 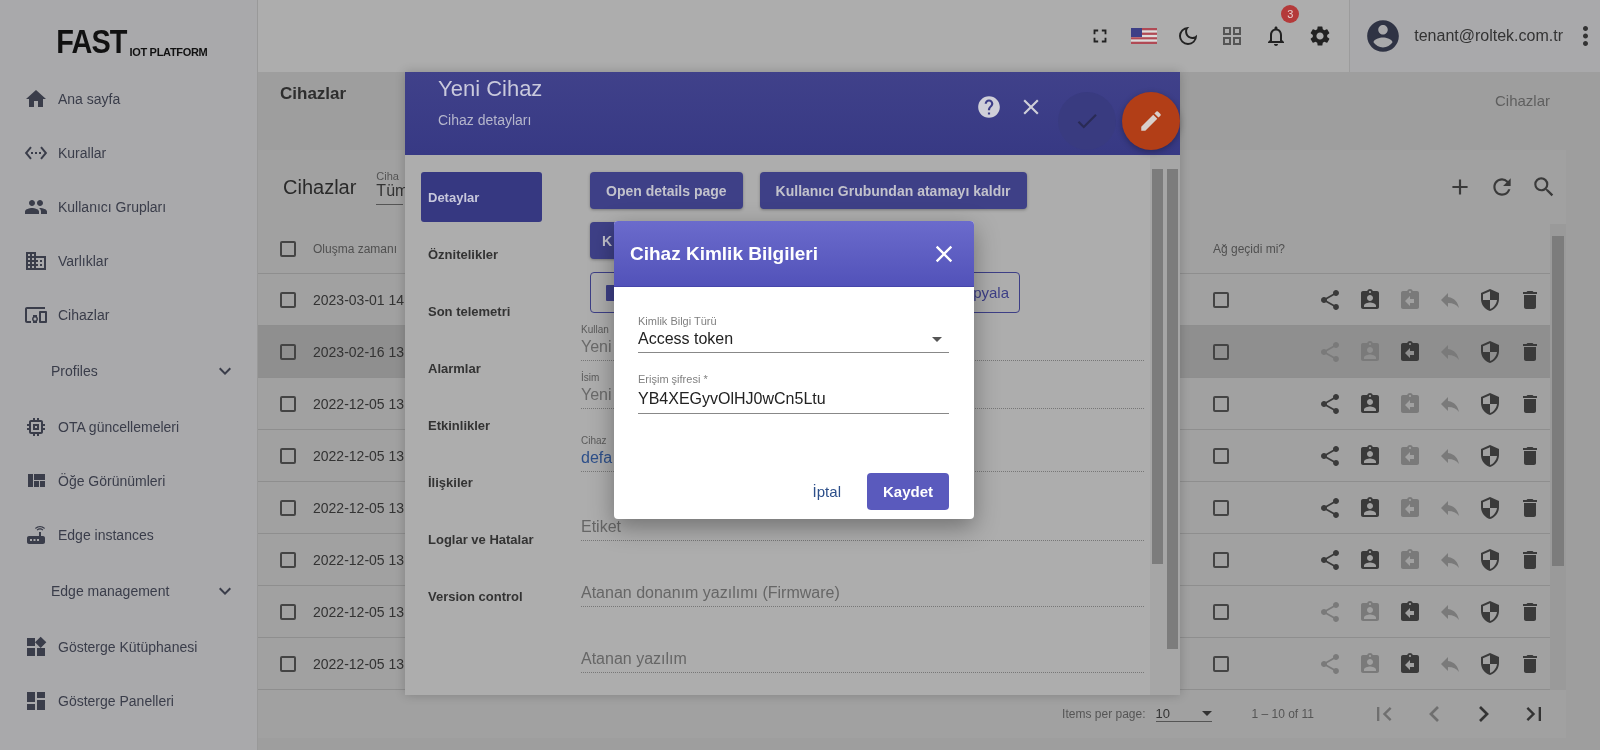 I want to click on field-label: Kullan, so click(x=595, y=329).